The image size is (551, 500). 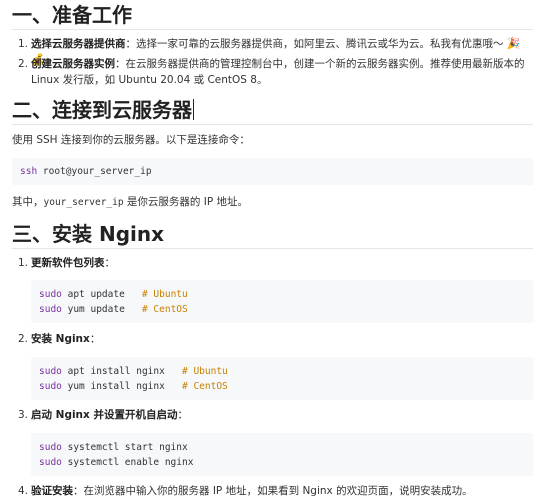 What do you see at coordinates (88, 234) in the screenshot?
I see `section-heading-install-nginx: 三、安装 Nginx` at bounding box center [88, 234].